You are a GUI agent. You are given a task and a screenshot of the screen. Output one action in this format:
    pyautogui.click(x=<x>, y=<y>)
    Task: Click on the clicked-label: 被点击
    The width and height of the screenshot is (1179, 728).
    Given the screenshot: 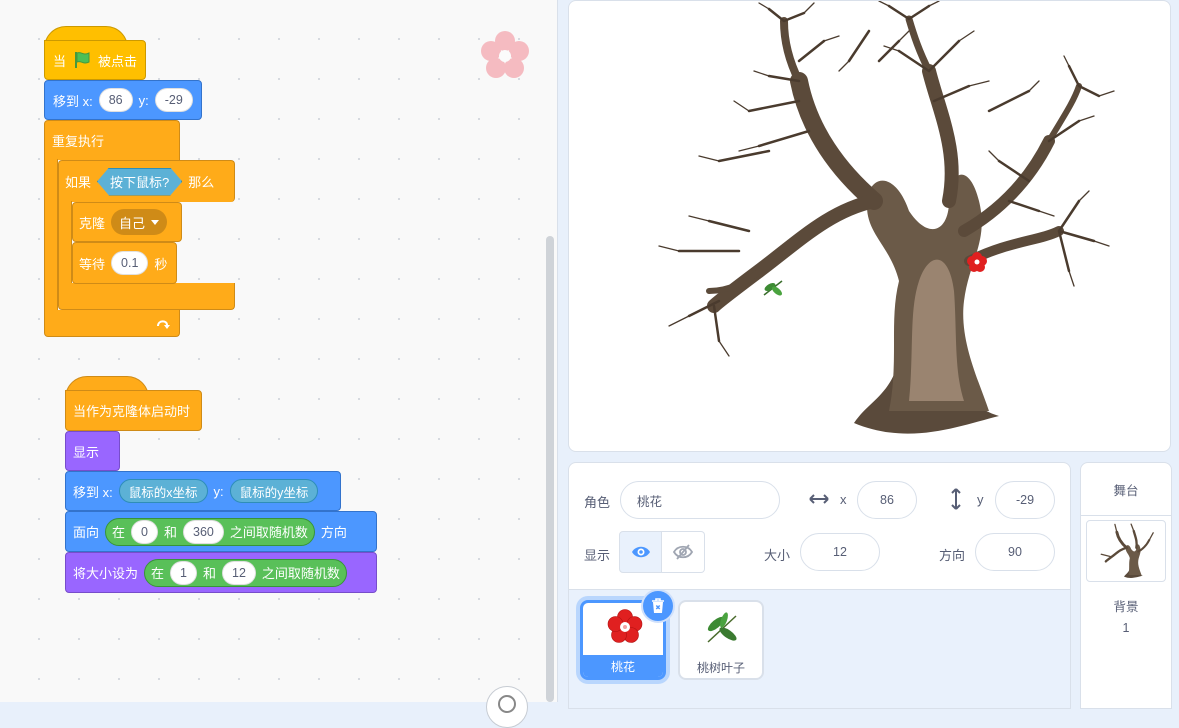 What is the action you would take?
    pyautogui.click(x=118, y=61)
    